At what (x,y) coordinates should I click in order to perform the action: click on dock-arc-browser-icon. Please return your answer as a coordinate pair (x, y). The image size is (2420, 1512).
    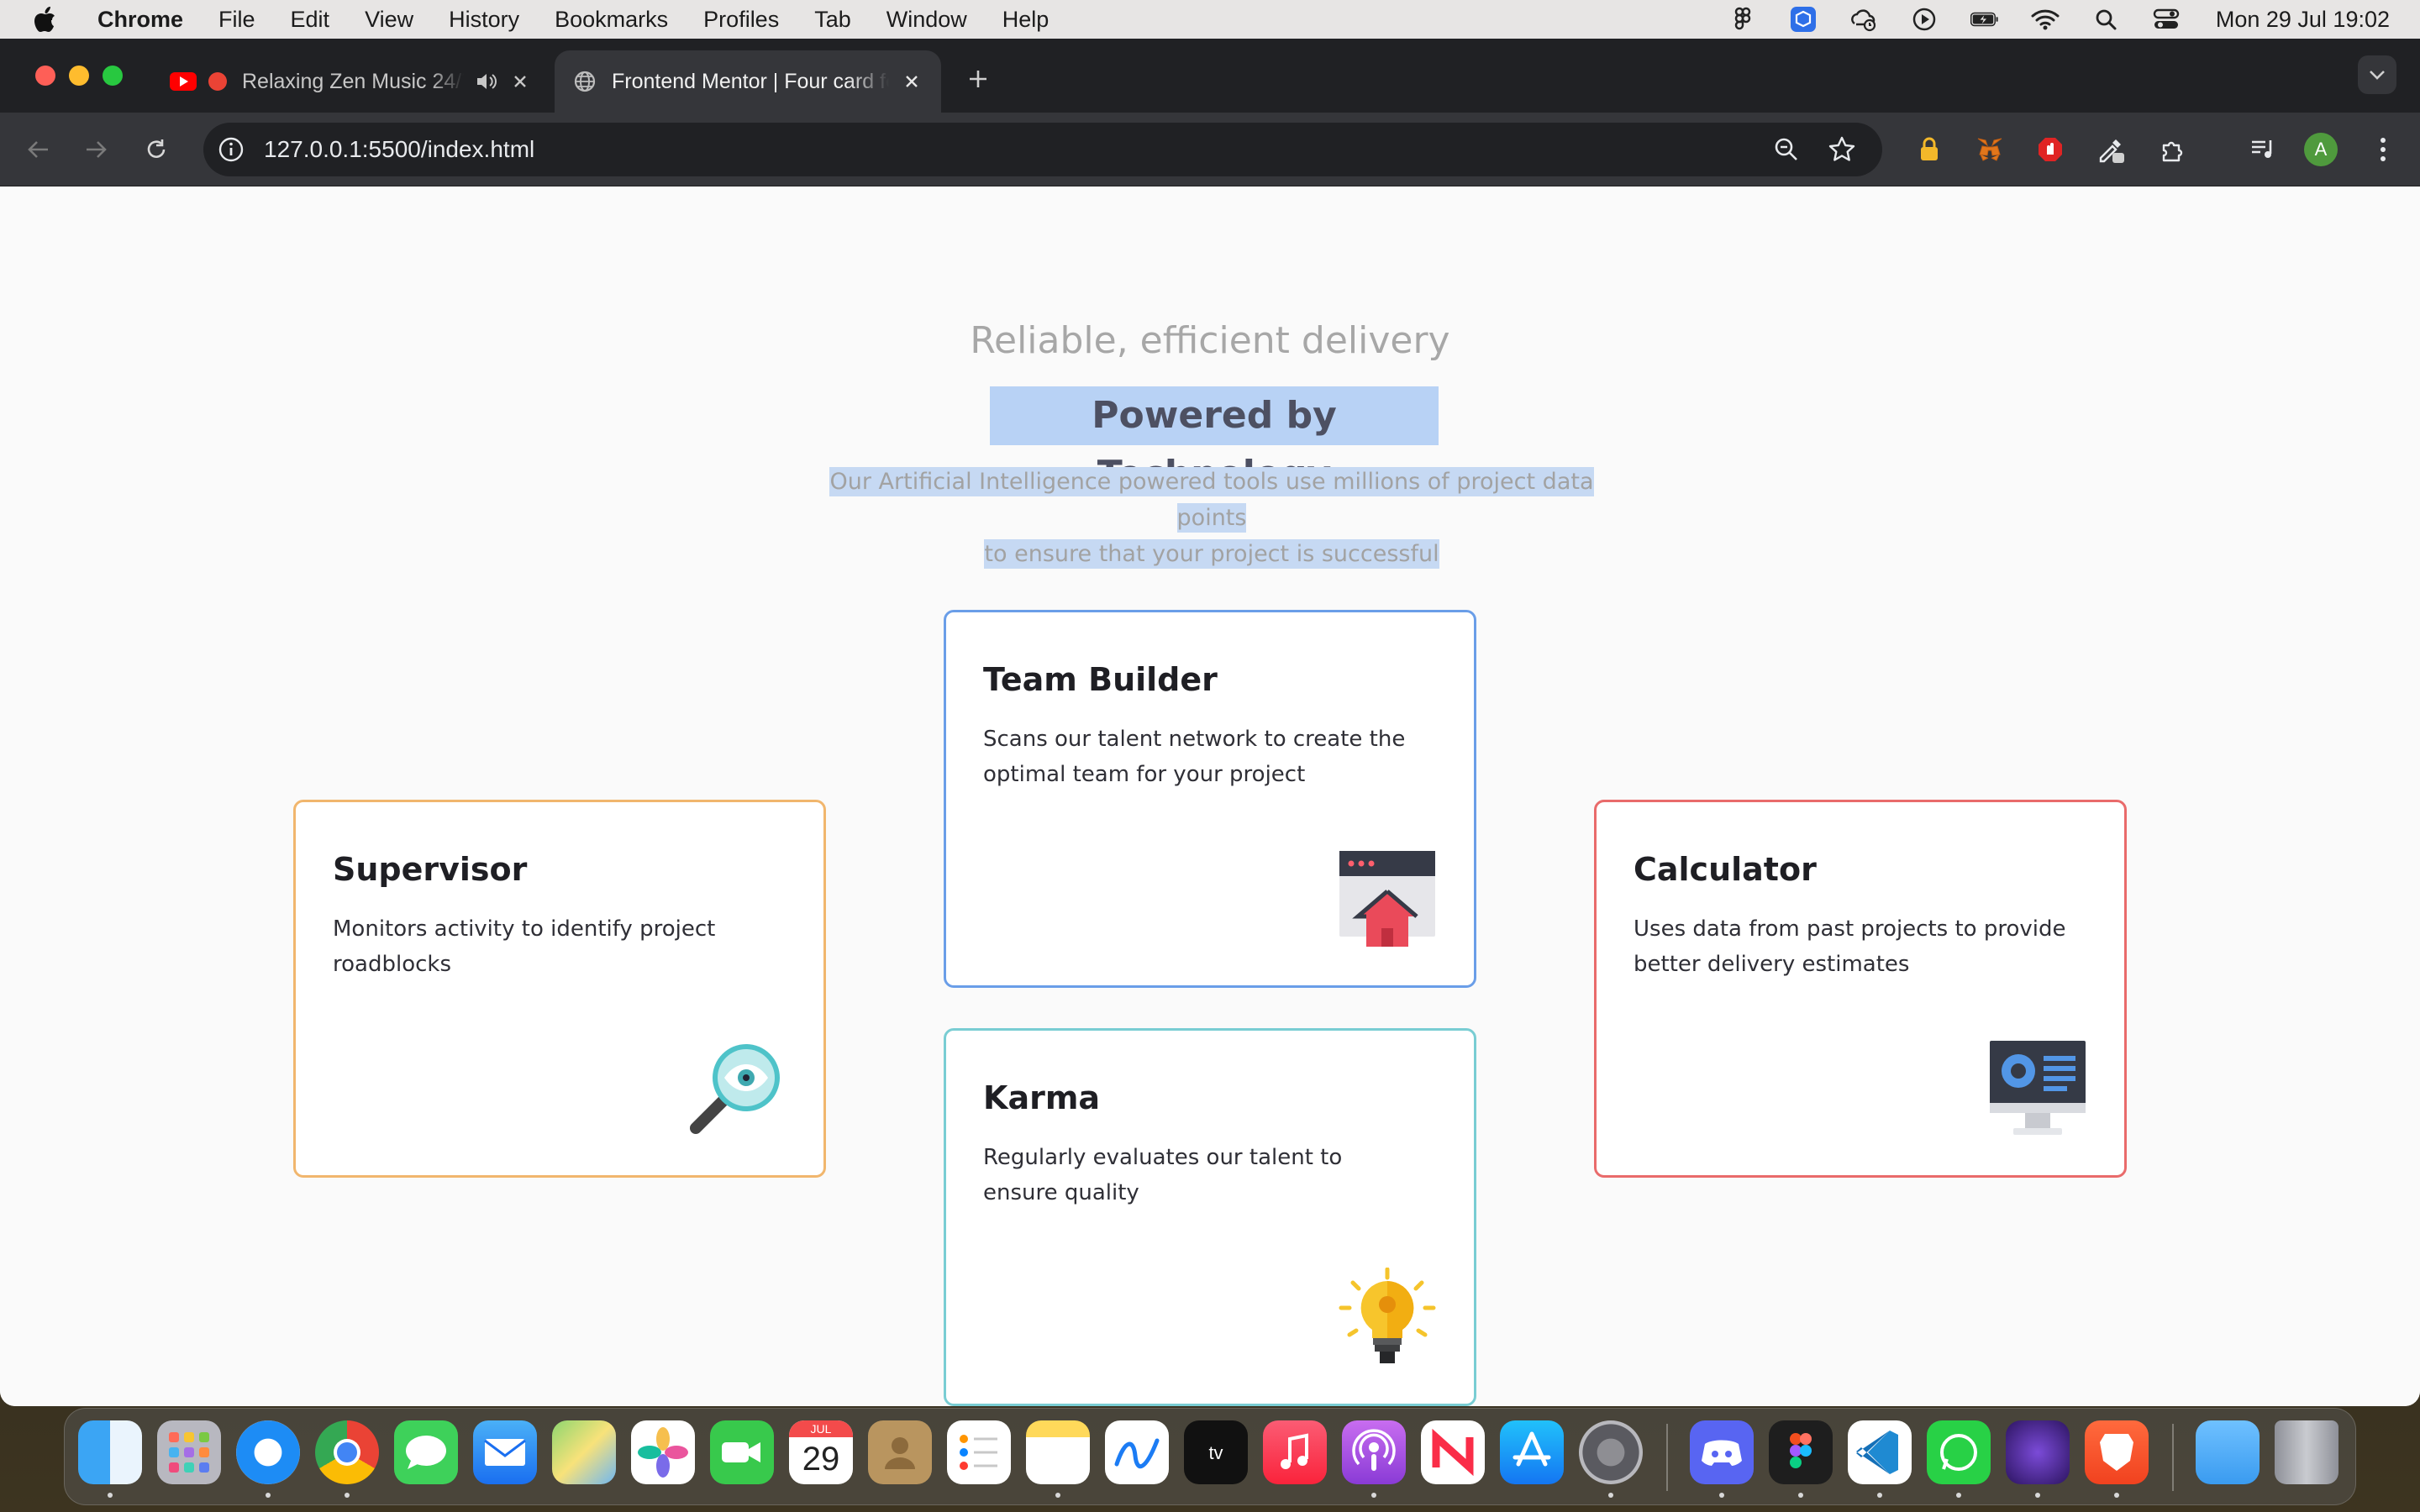
    Looking at the image, I should click on (2038, 1452).